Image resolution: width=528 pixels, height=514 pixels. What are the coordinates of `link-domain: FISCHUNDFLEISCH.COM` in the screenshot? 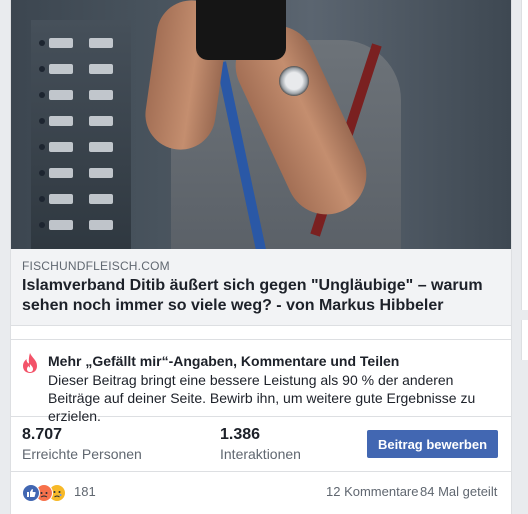 It's located at (96, 266).